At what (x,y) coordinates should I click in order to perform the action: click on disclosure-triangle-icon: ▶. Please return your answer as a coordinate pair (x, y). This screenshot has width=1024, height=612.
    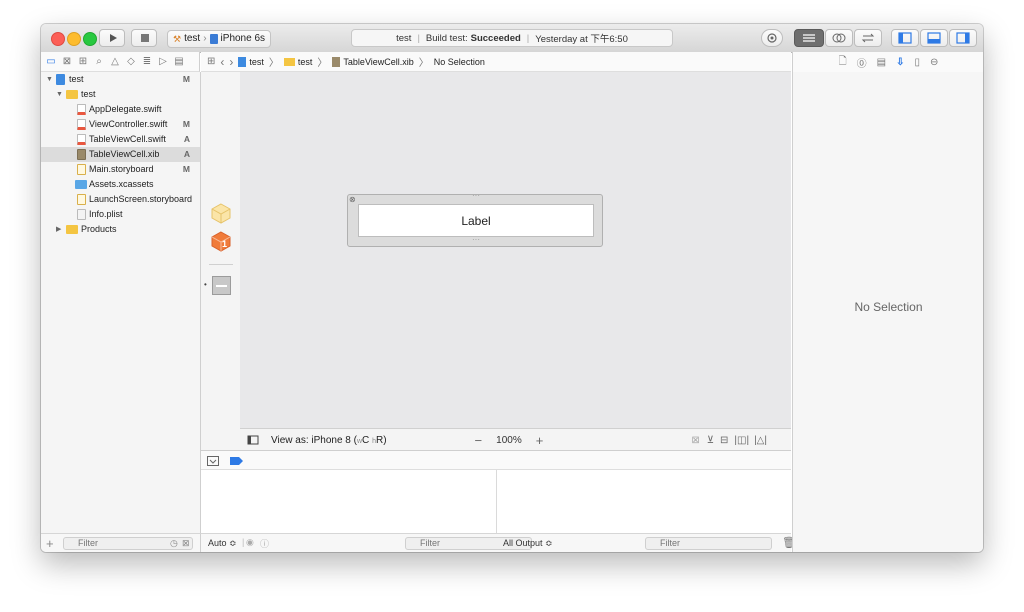
    Looking at the image, I should click on (58, 229).